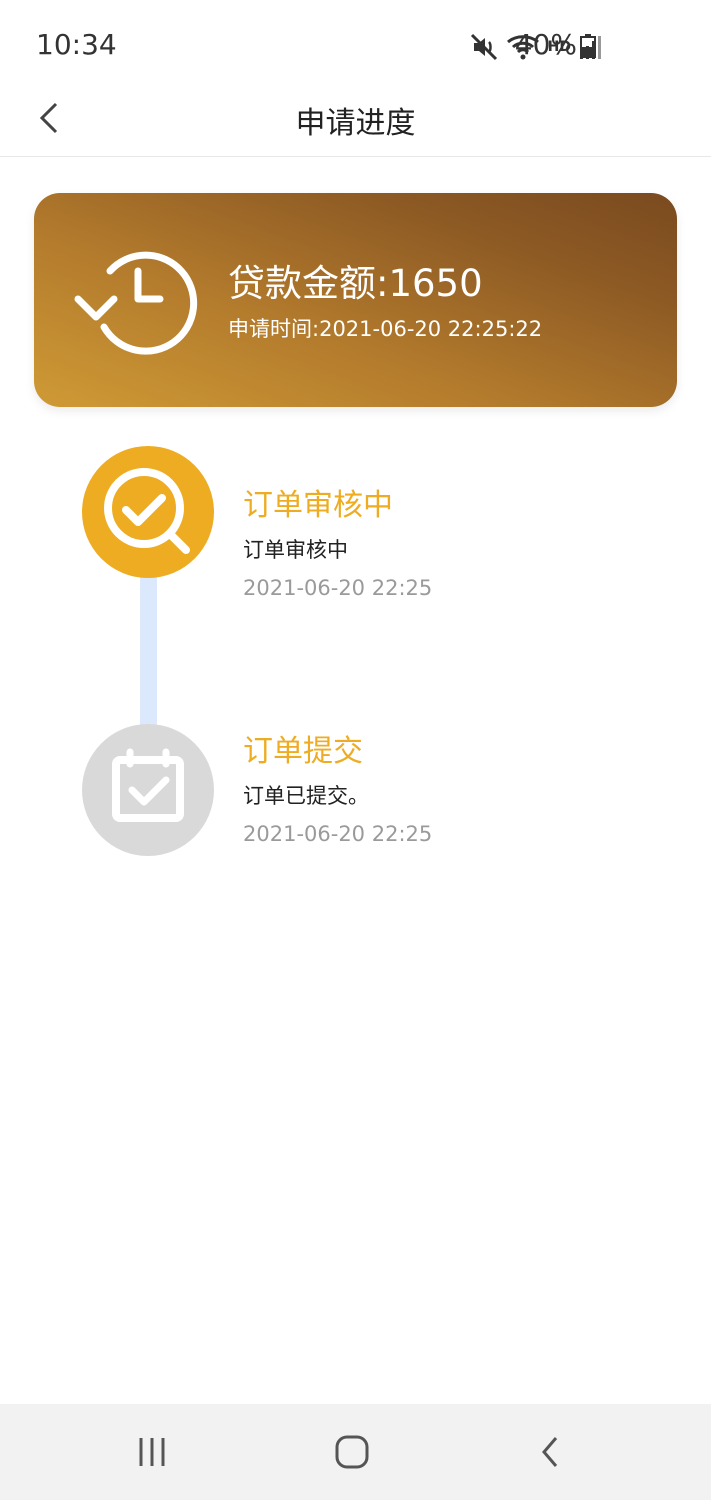  What do you see at coordinates (355, 123) in the screenshot?
I see `page-title: 申请进度` at bounding box center [355, 123].